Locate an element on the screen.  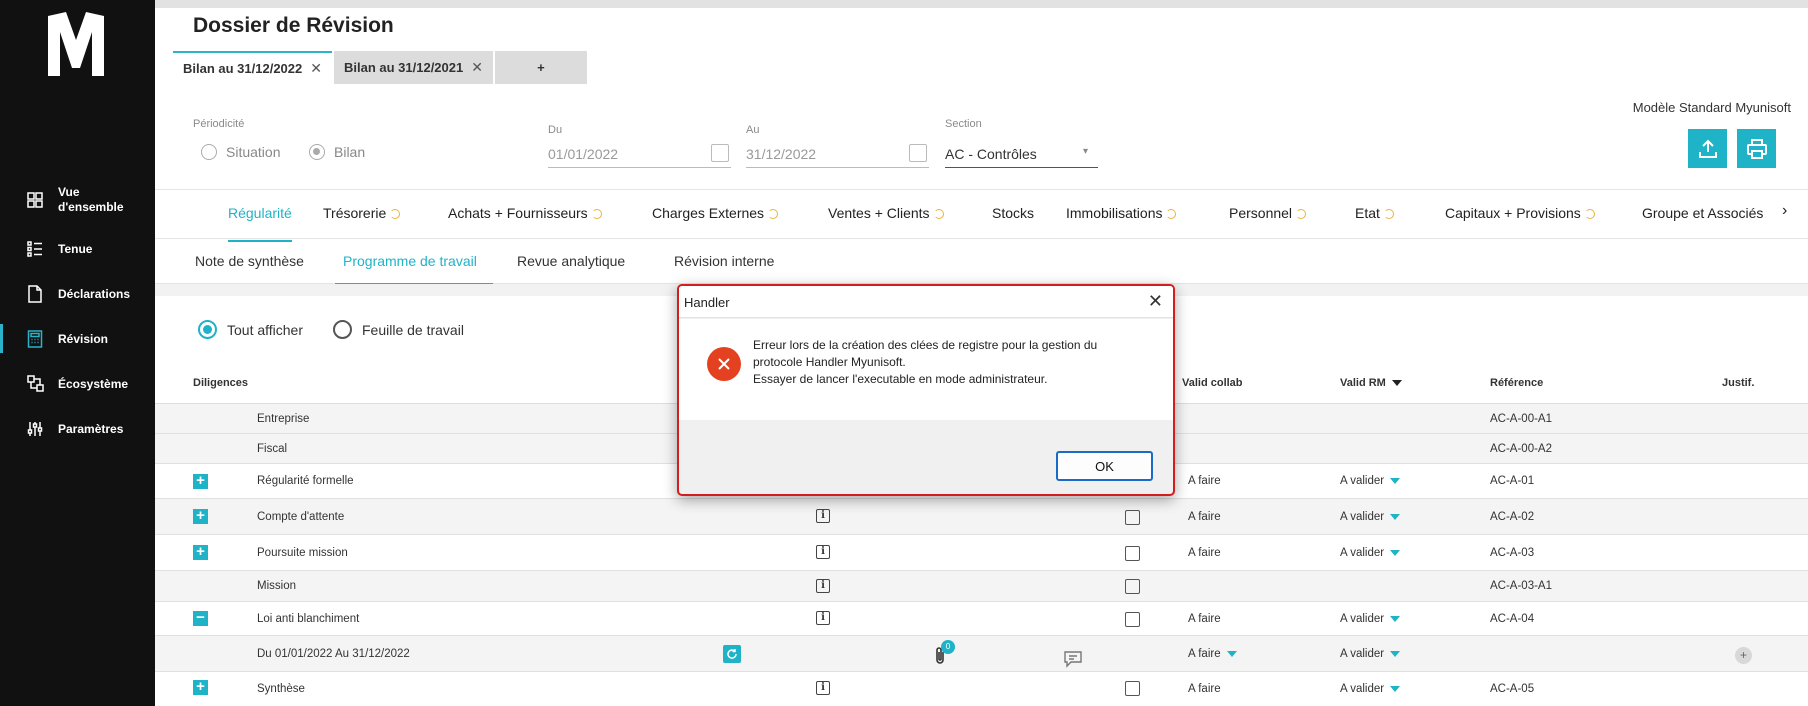
attachment-button: 0 is located at coordinates (944, 654).